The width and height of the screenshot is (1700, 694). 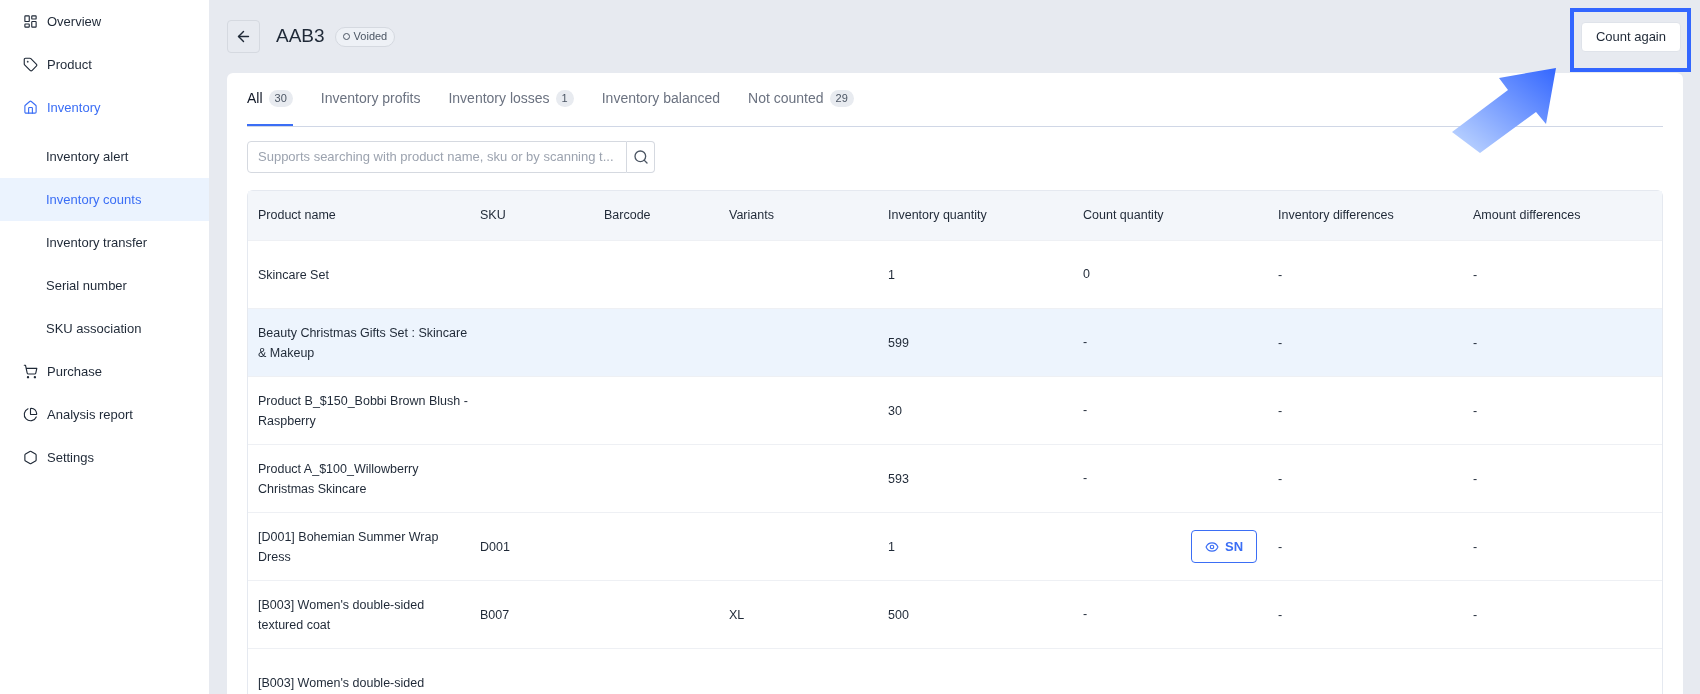 What do you see at coordinates (104, 371) in the screenshot?
I see `sidebar-item: Purchase` at bounding box center [104, 371].